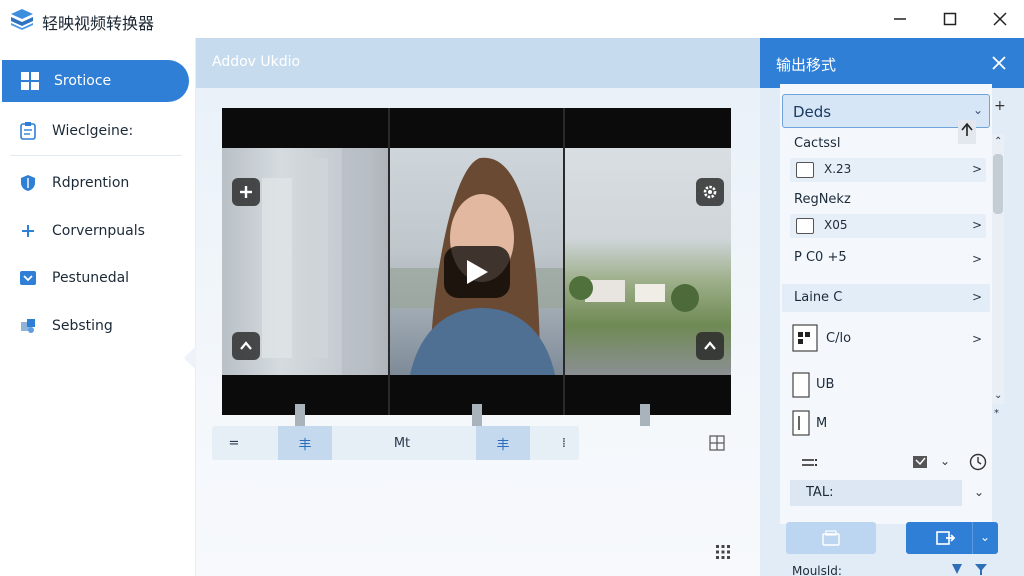 The height and width of the screenshot is (576, 1024). I want to click on sidebar-item-label: Pestunedal, so click(91, 278).